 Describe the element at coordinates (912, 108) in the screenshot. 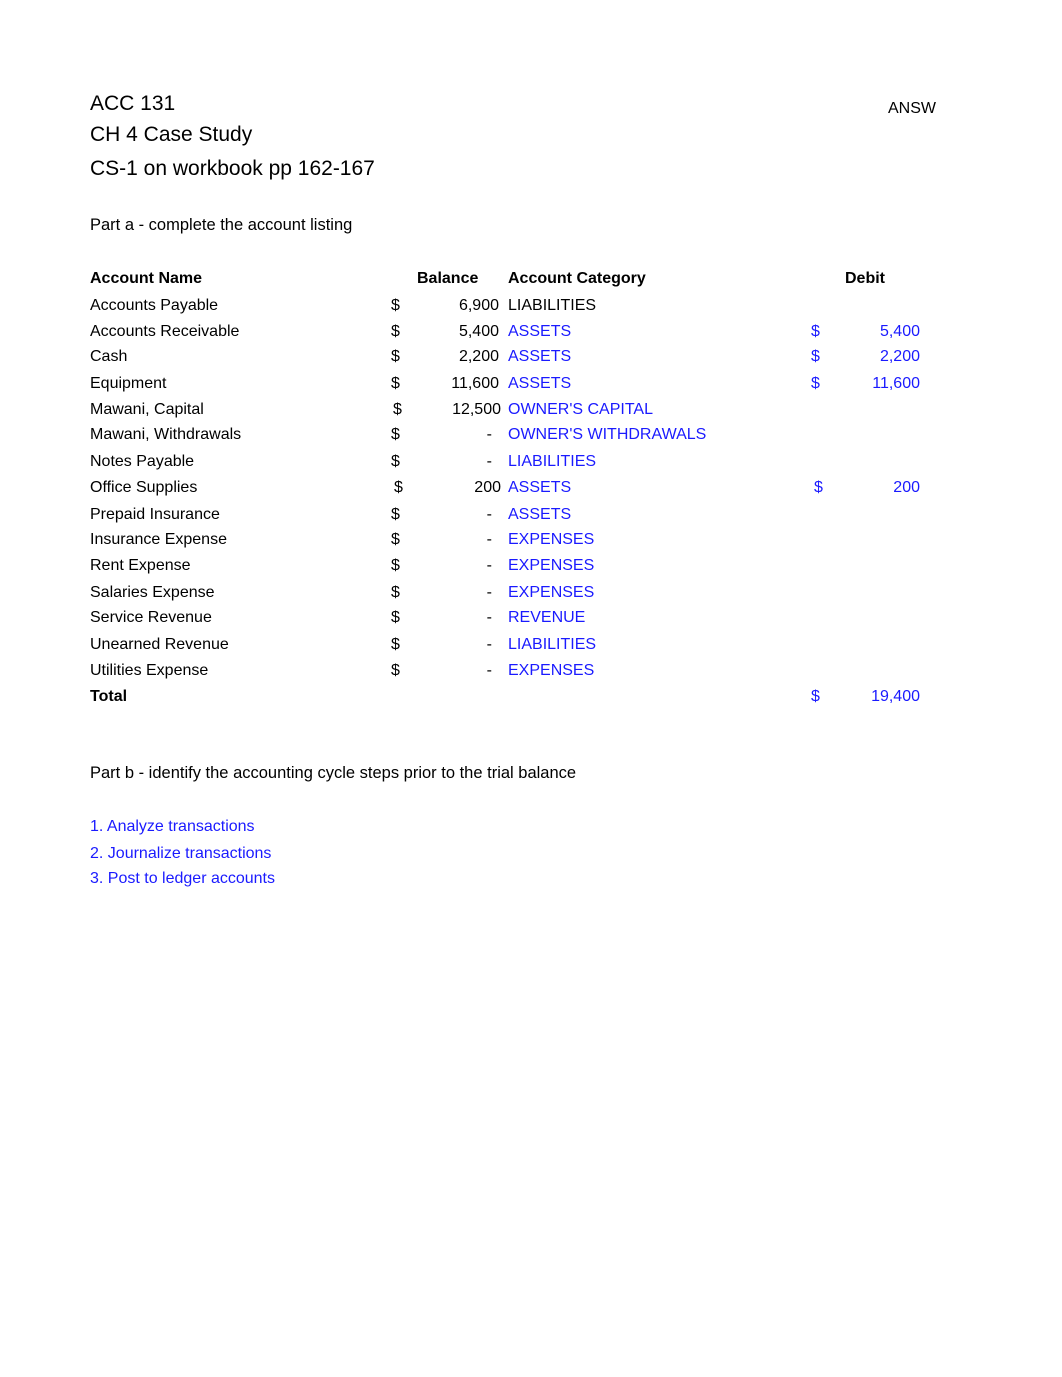

I see `answer-tag: ANSW` at that location.